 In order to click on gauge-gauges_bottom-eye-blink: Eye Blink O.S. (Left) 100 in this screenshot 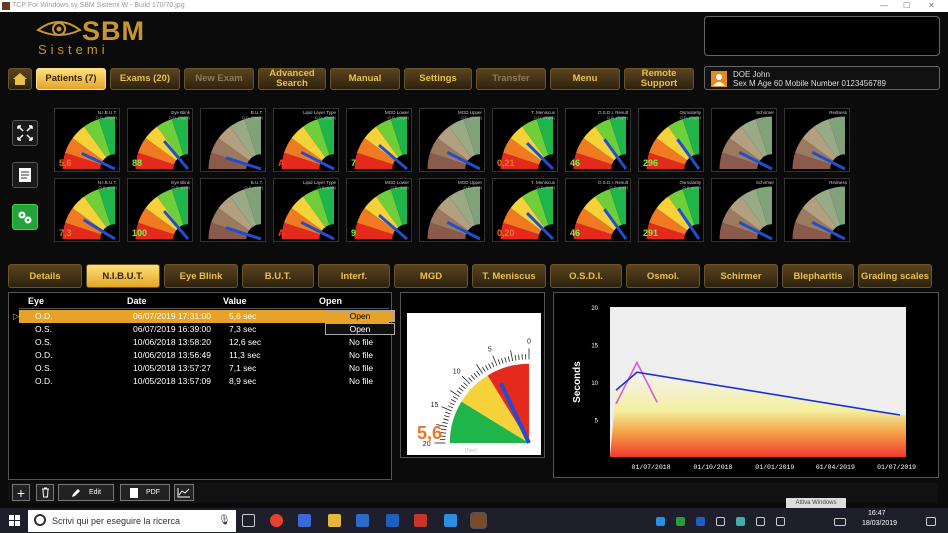, I will do `click(160, 210)`.